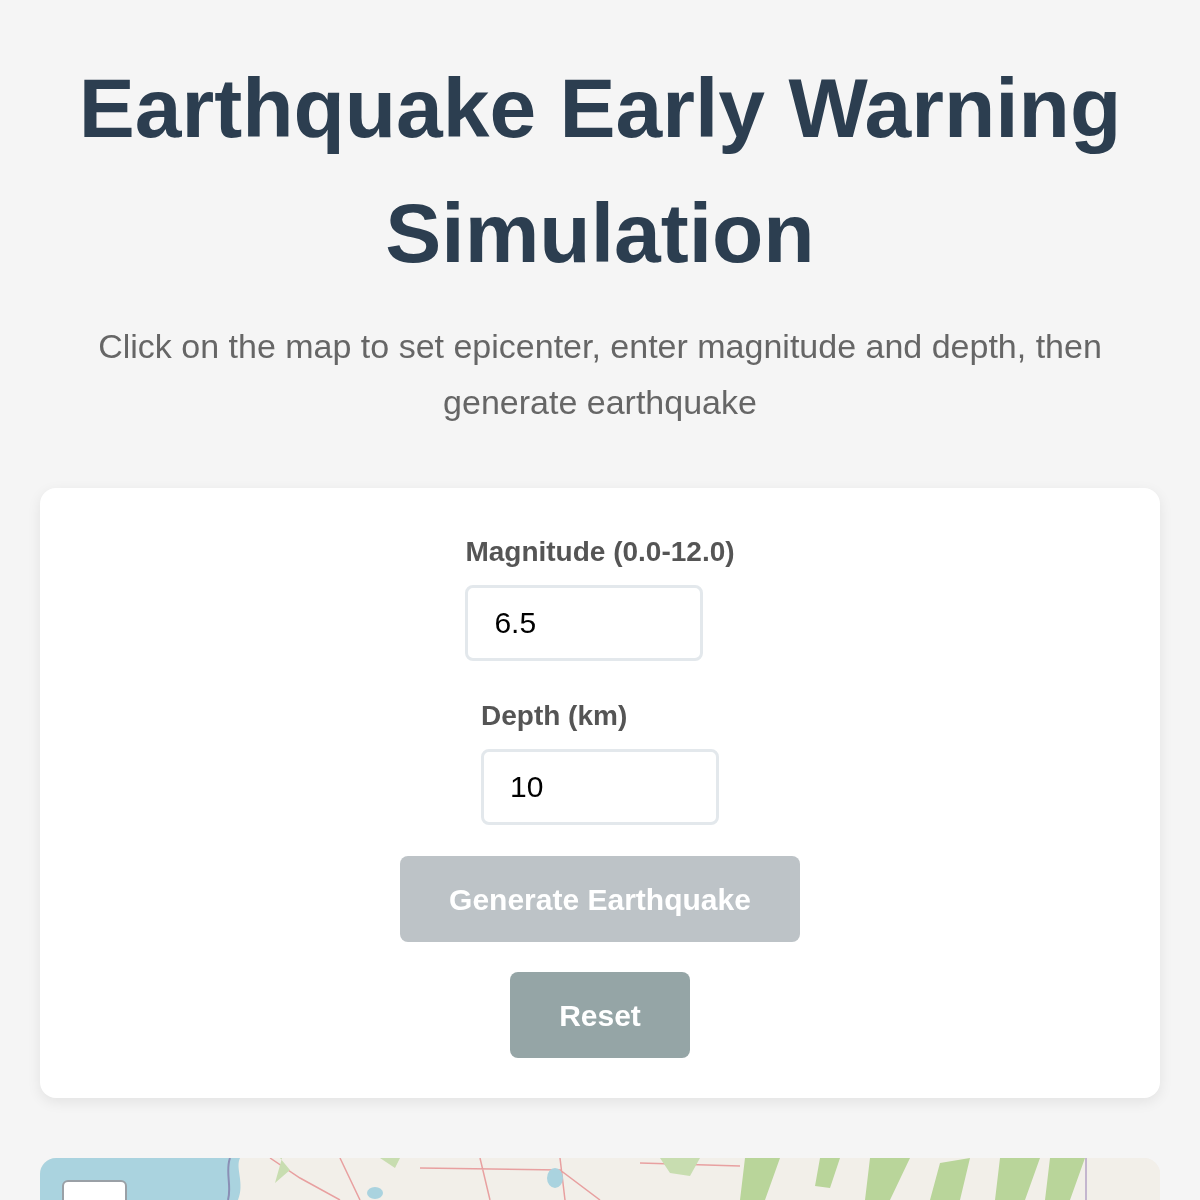  Describe the element at coordinates (600, 374) in the screenshot. I see `instructions-text: Click on the map to set epicenter, enter magnitude and depth, then generate earthquake` at that location.